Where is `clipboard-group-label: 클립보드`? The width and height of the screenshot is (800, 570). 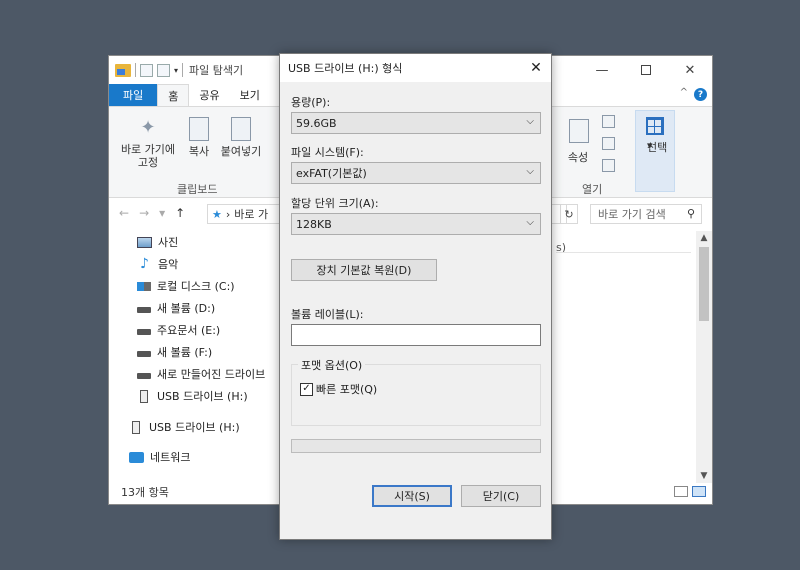 clipboard-group-label: 클립보드 is located at coordinates (197, 189).